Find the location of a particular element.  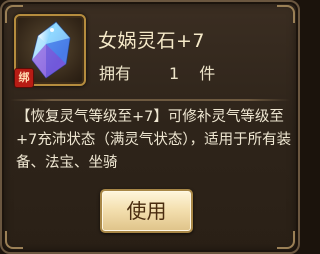

divider is located at coordinates (150, 100).